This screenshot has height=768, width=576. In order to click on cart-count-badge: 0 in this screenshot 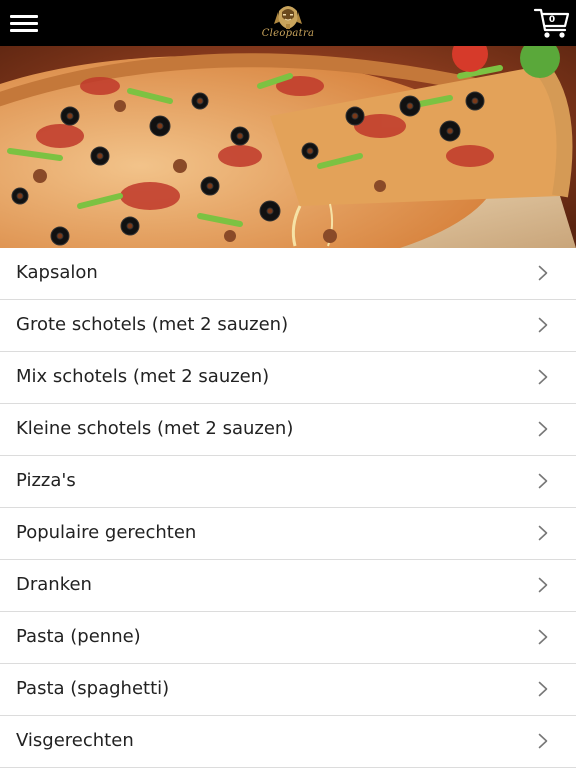, I will do `click(552, 20)`.